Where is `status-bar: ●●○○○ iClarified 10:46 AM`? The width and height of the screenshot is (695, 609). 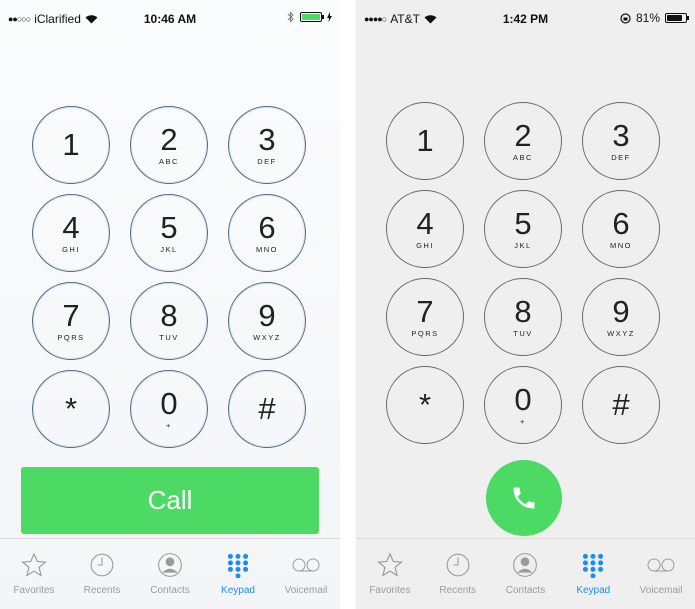 status-bar: ●●○○○ iClarified 10:46 AM is located at coordinates (170, 20).